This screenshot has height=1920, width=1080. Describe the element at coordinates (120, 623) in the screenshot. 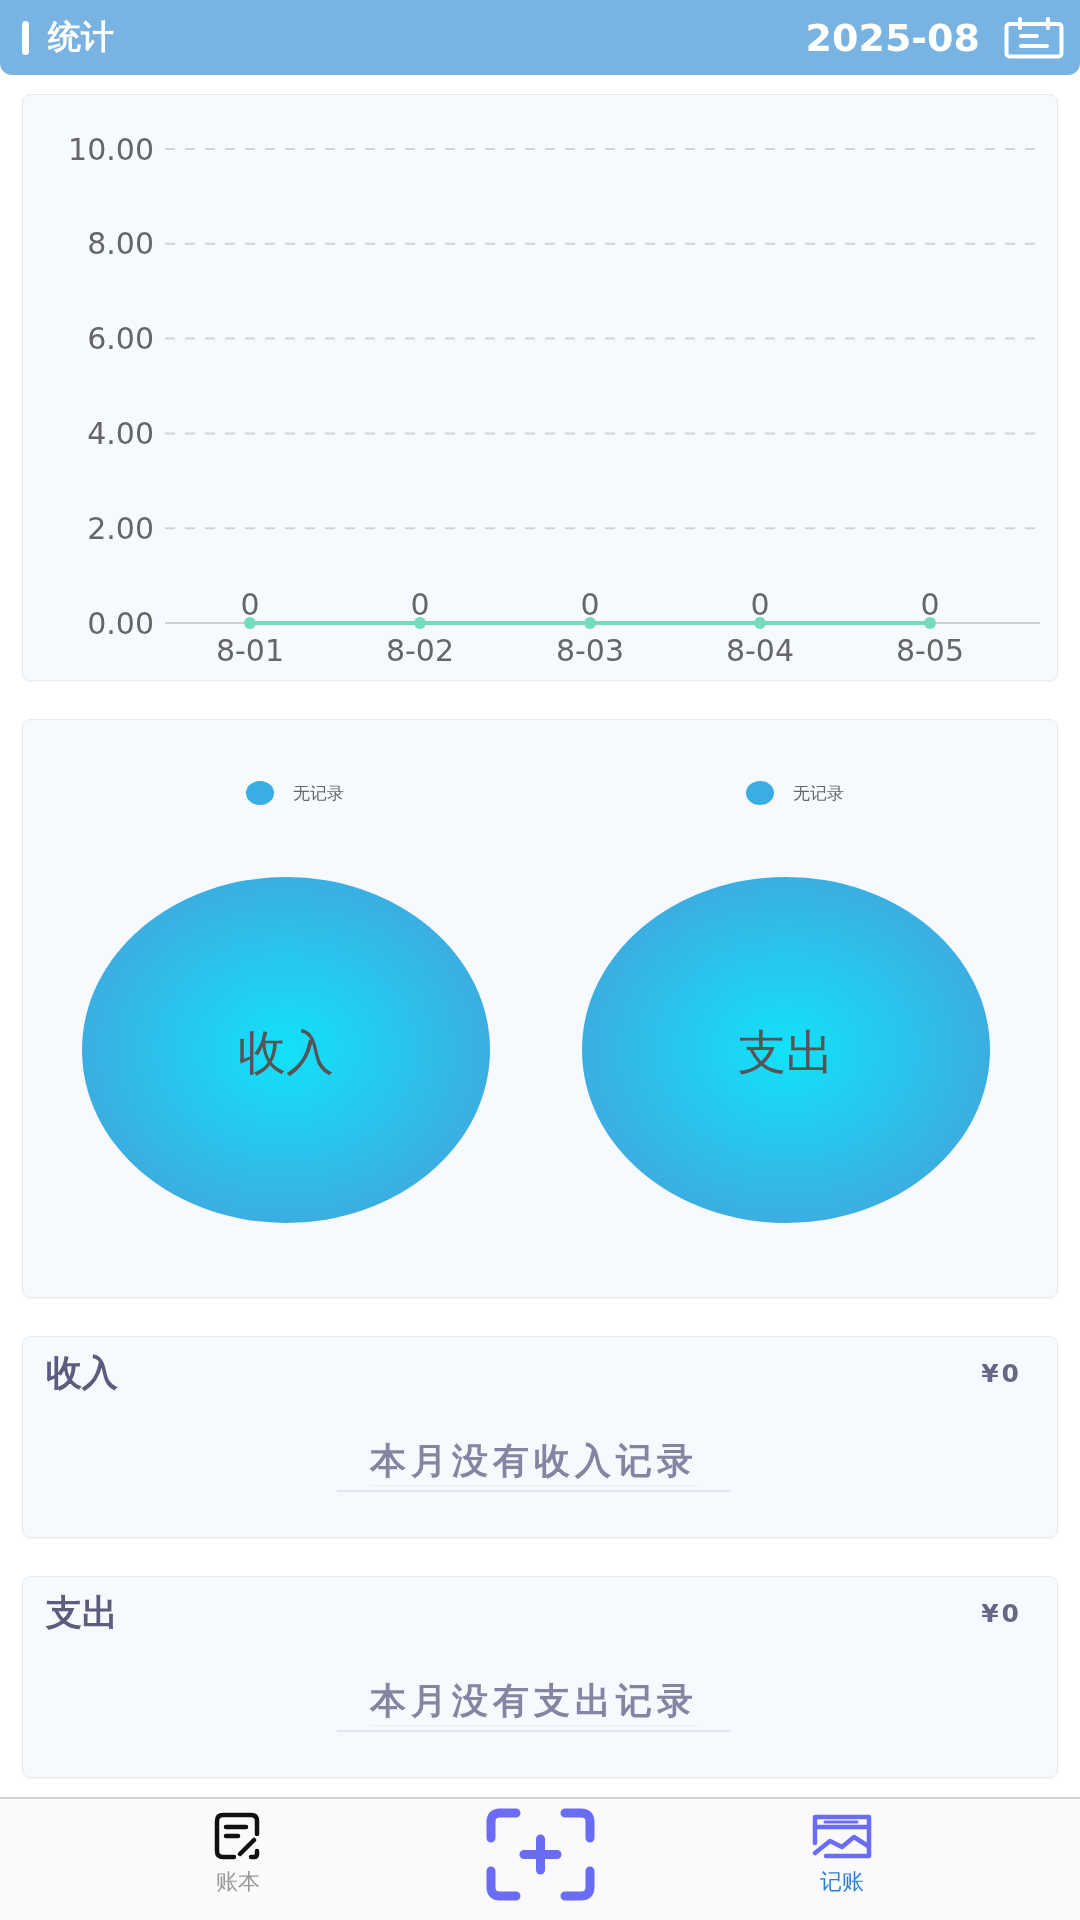

I see `y-axis-label: 0.00` at that location.